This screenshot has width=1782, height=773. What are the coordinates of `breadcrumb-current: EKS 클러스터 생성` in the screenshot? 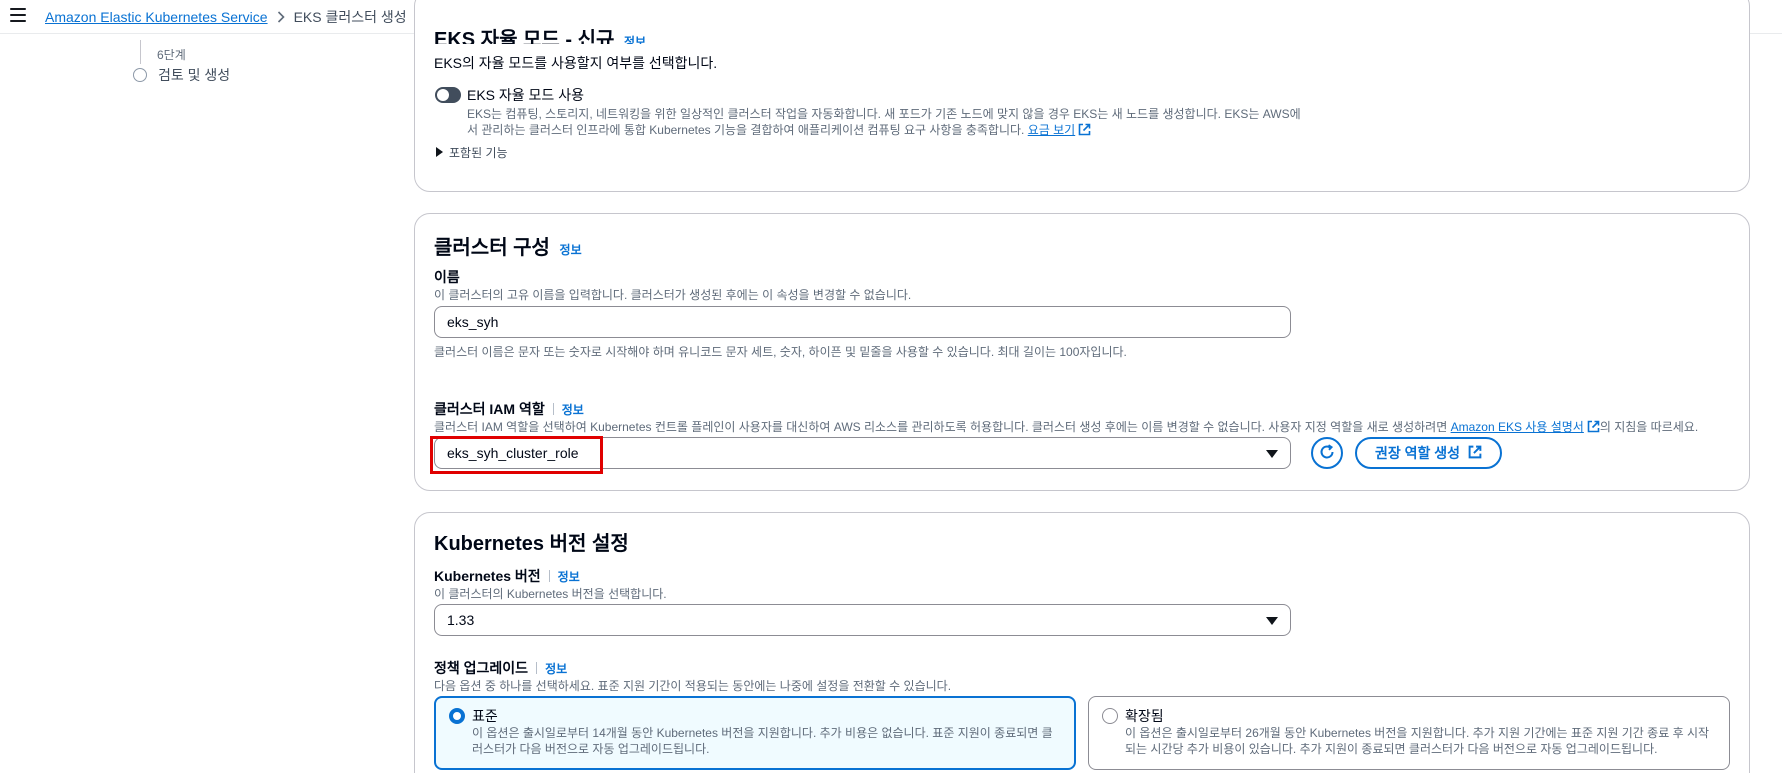 It's located at (350, 17).